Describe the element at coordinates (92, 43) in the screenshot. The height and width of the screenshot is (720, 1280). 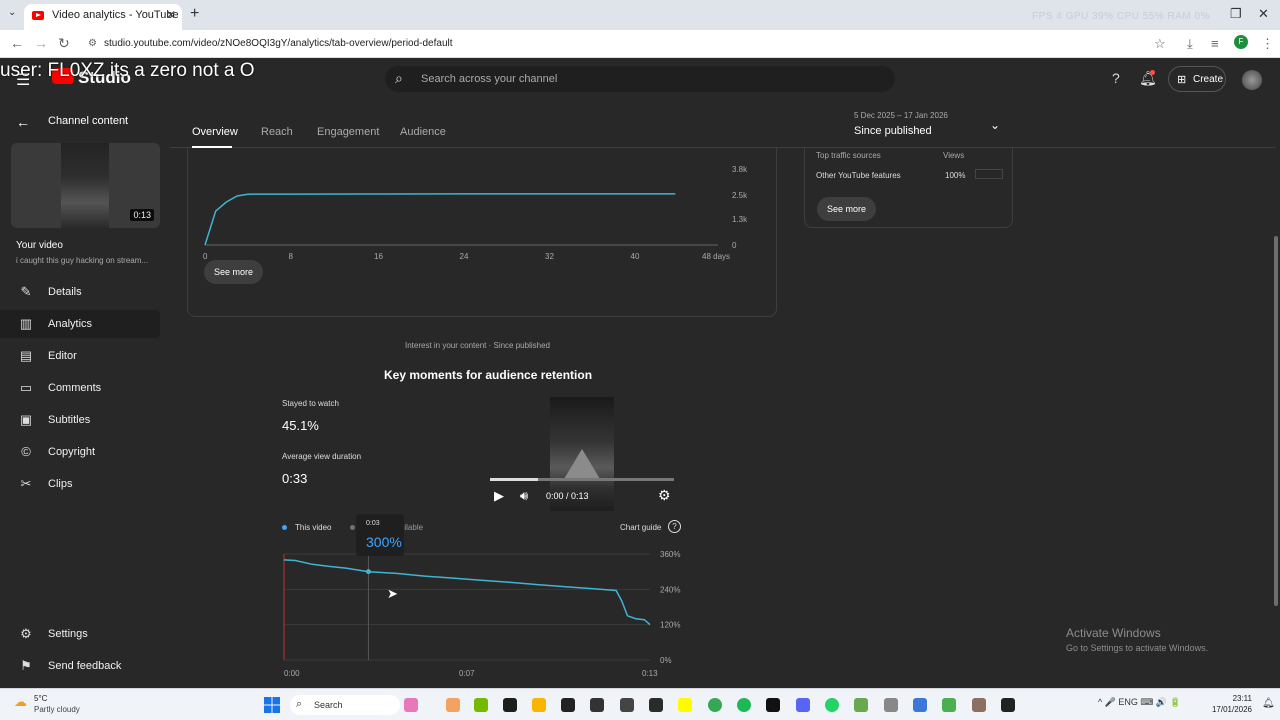
I see `site-info-icon: ⚙` at that location.